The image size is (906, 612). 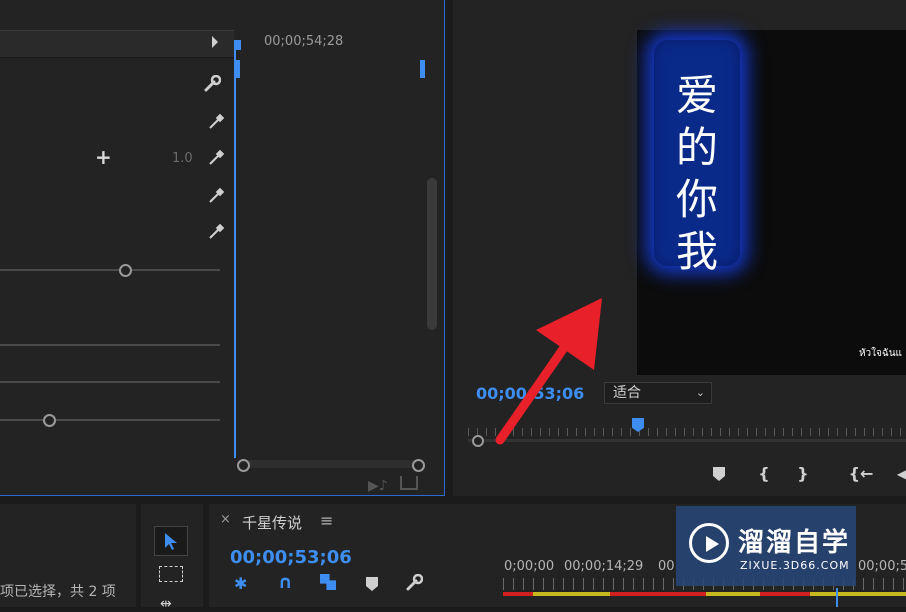 What do you see at coordinates (861, 473) in the screenshot?
I see `go-to-in-button: {←` at bounding box center [861, 473].